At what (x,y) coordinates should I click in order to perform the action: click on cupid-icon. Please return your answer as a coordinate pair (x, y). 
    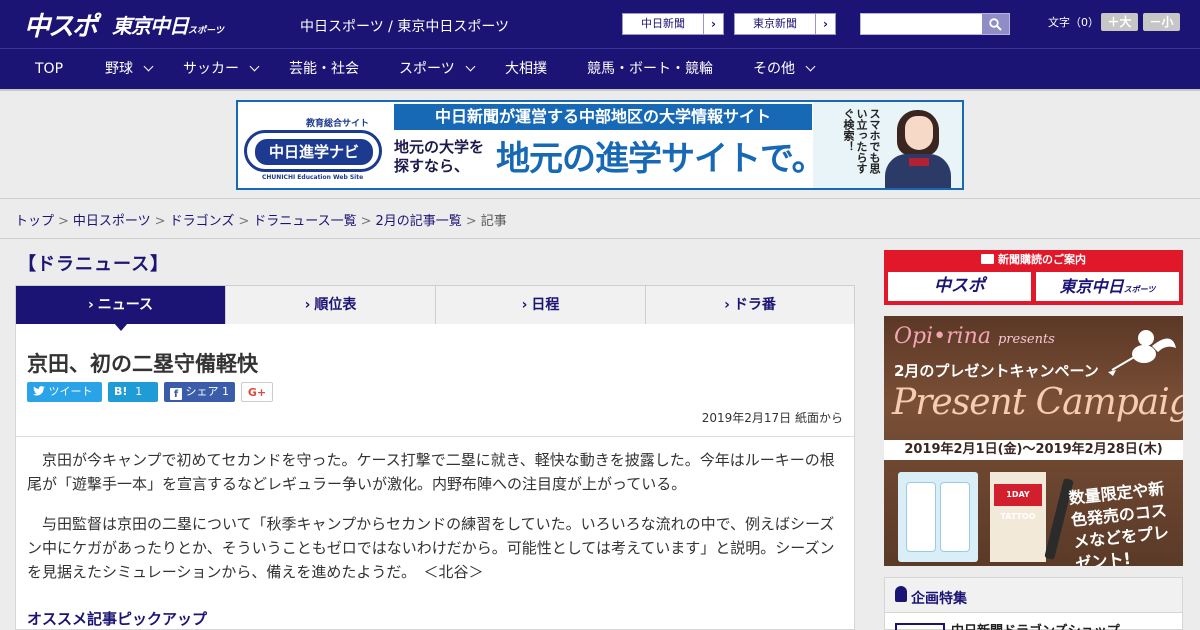
    Looking at the image, I should click on (1142, 353).